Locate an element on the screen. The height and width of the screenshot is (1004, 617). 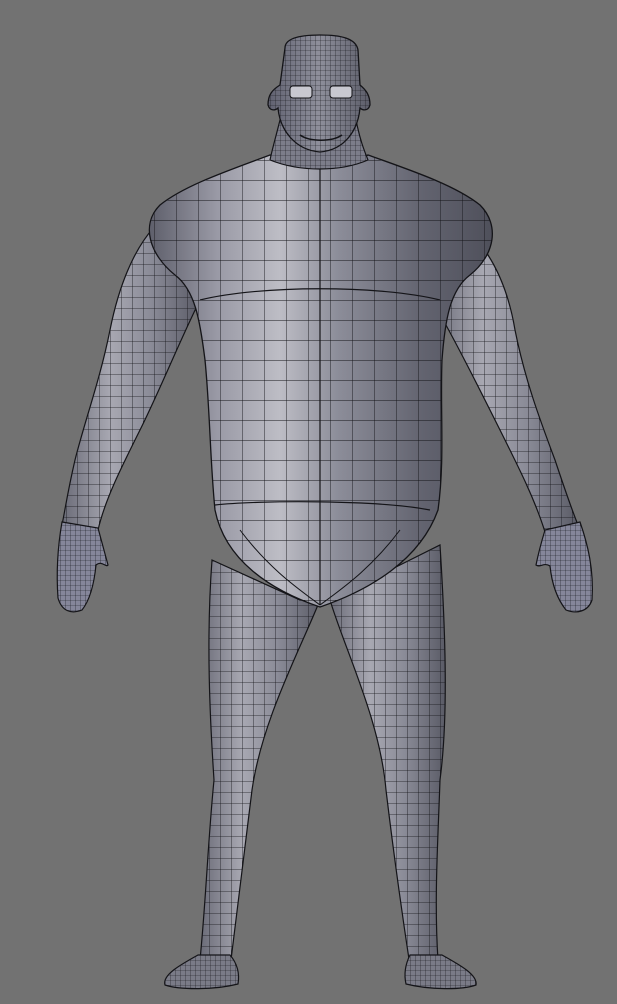
left-eye-socket is located at coordinates (301, 92).